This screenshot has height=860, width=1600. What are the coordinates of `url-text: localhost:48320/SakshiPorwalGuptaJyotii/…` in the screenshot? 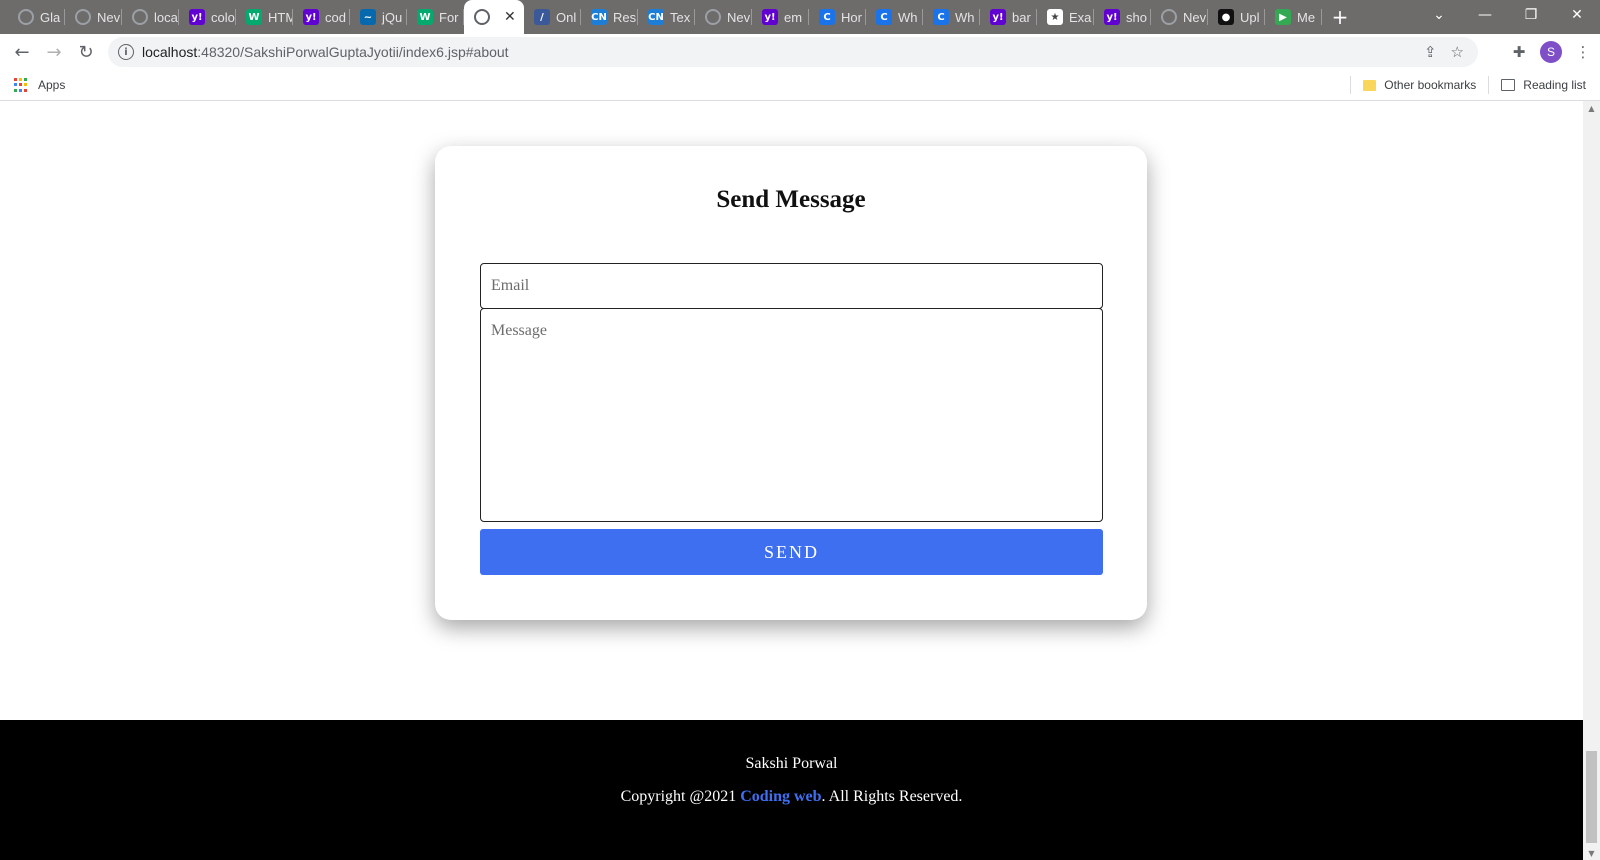 It's located at (325, 52).